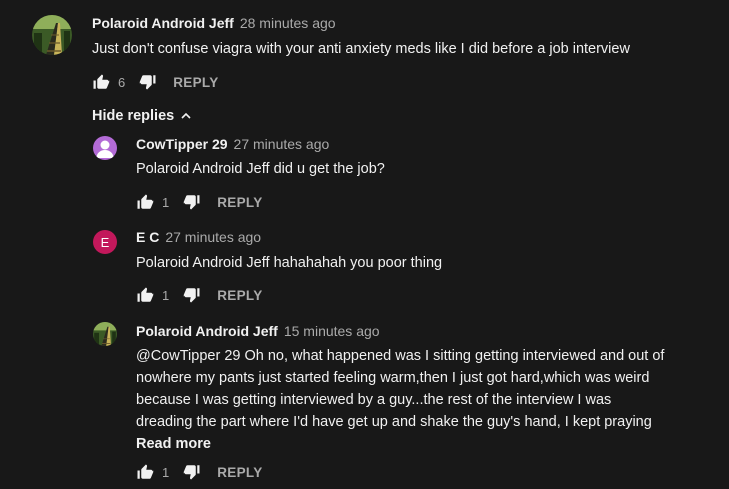 Image resolution: width=729 pixels, height=489 pixels. Describe the element at coordinates (182, 144) in the screenshot. I see `reply-author: CowTipper 29` at that location.